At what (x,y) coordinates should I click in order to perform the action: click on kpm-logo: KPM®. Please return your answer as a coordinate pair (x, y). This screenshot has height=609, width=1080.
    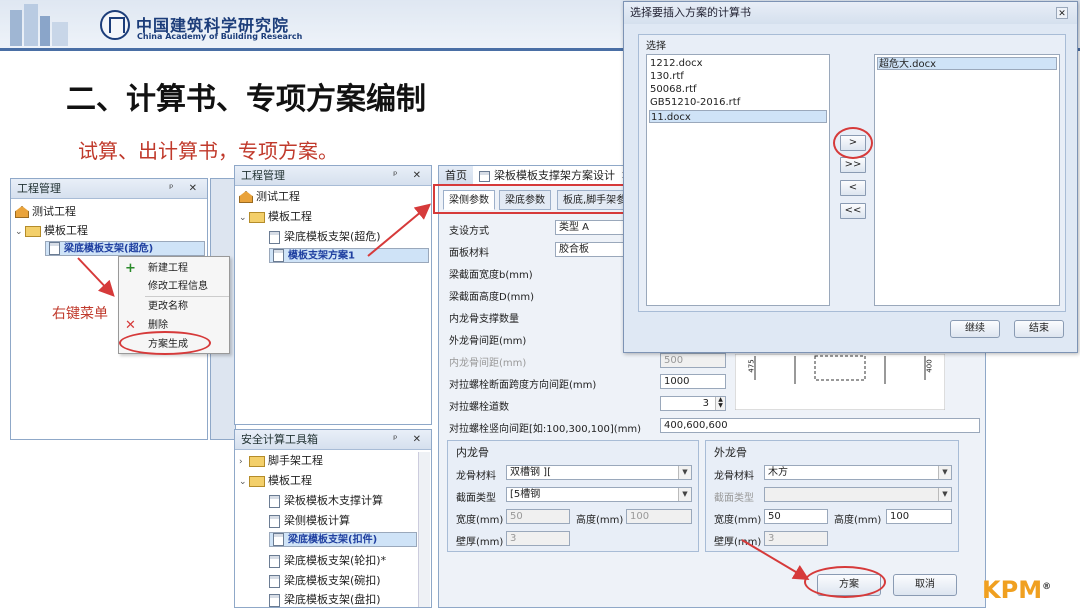
    Looking at the image, I should click on (1016, 590).